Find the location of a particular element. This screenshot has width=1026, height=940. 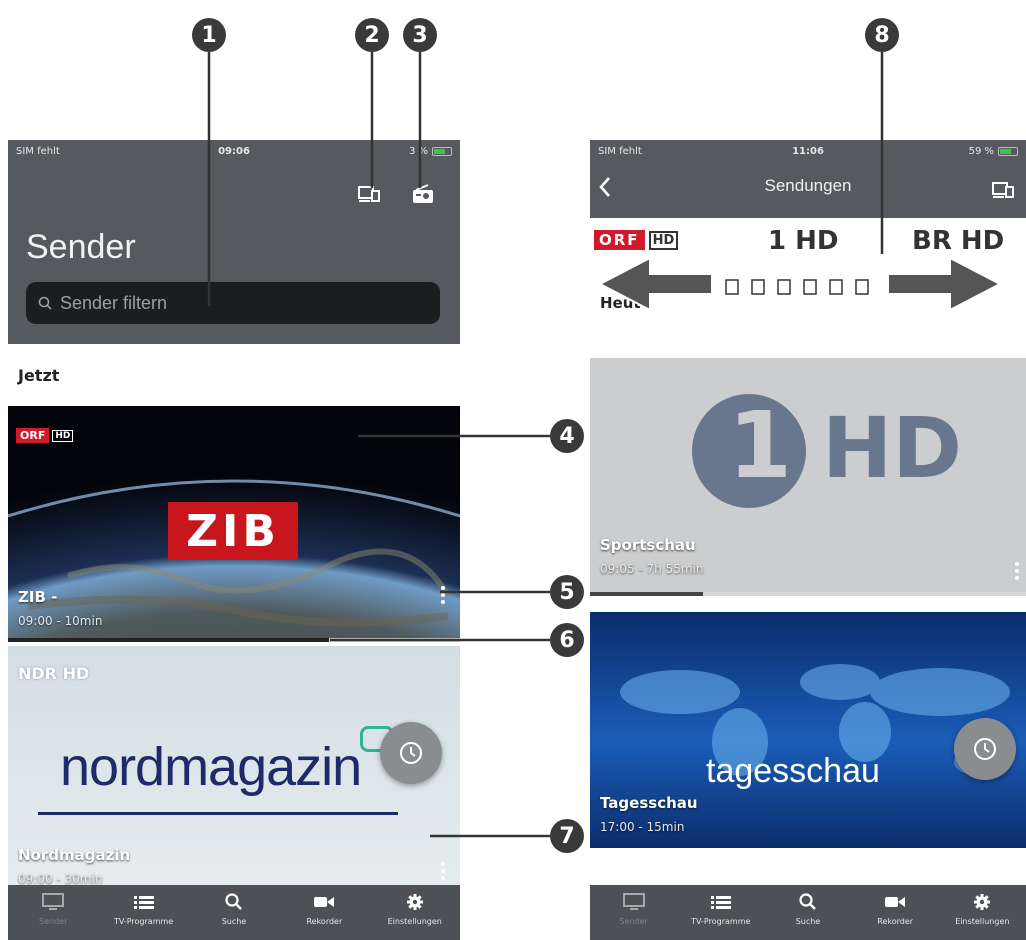

callout-5: 5 is located at coordinates (567, 592).